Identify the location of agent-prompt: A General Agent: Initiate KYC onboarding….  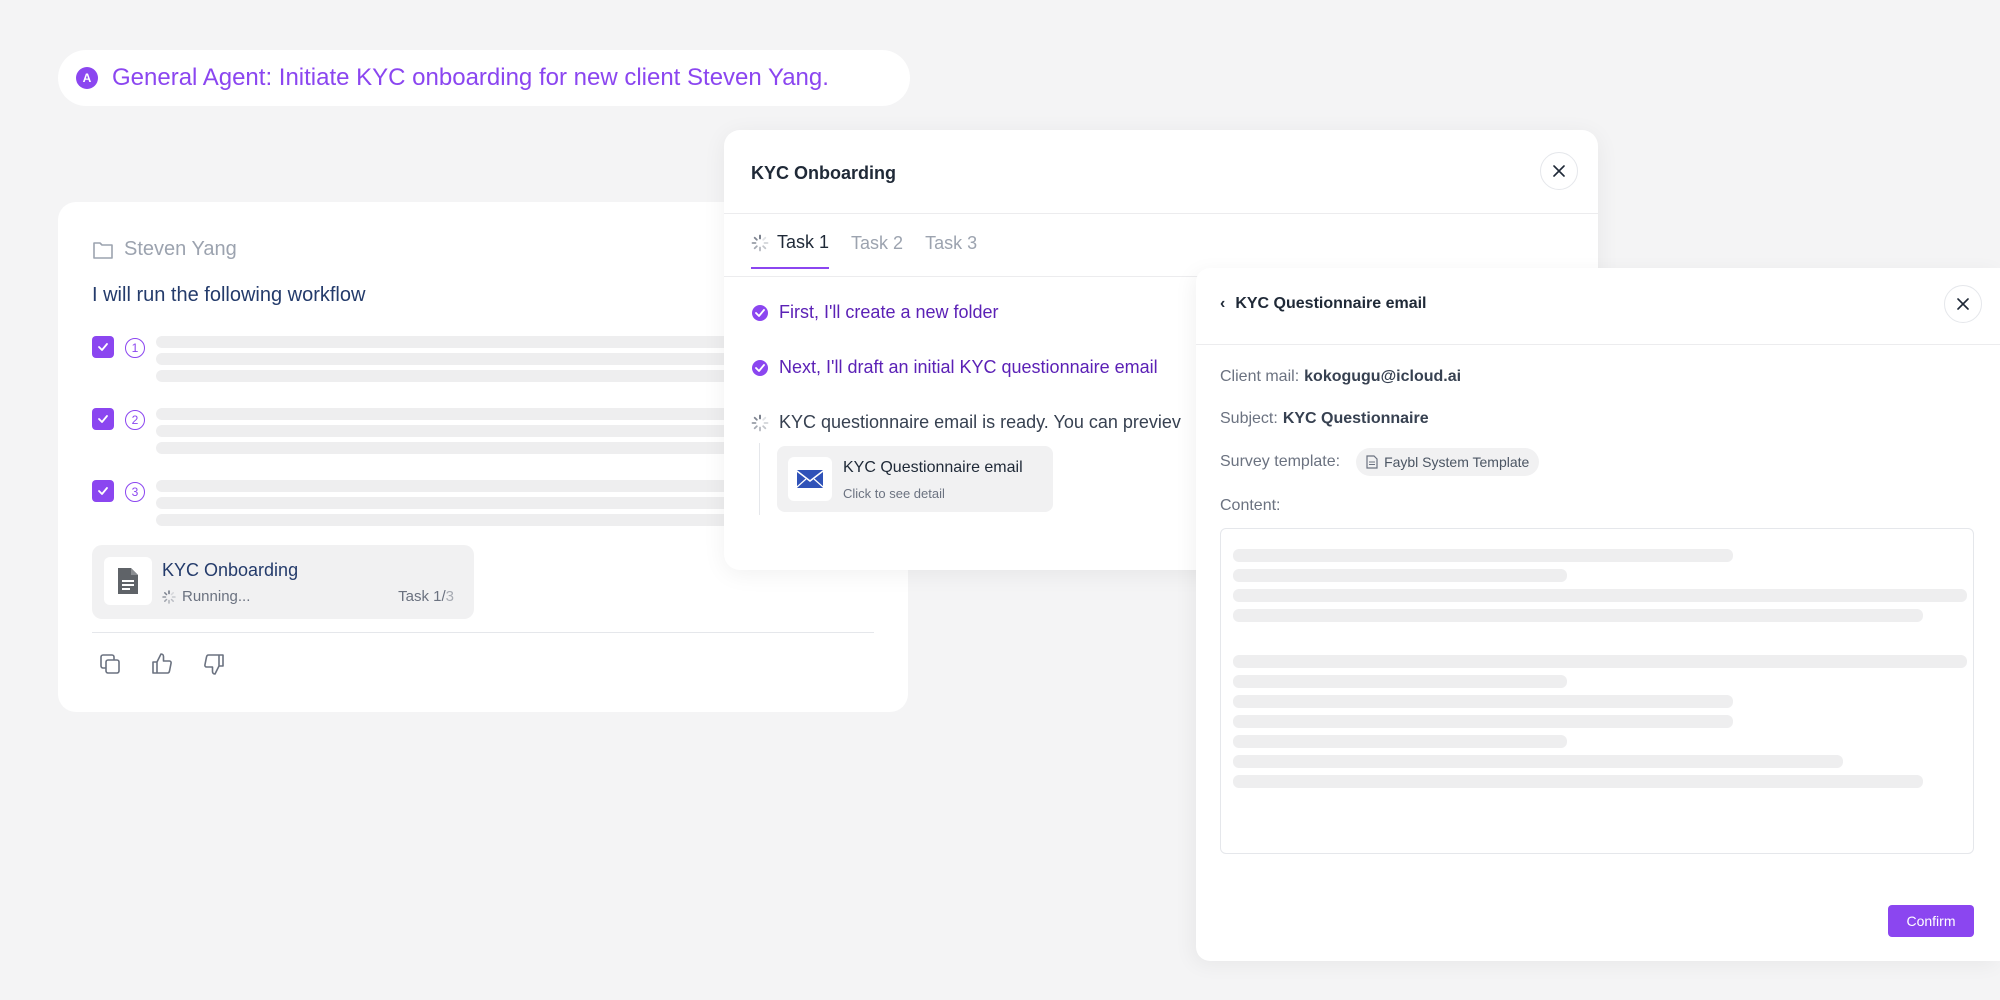
(484, 78).